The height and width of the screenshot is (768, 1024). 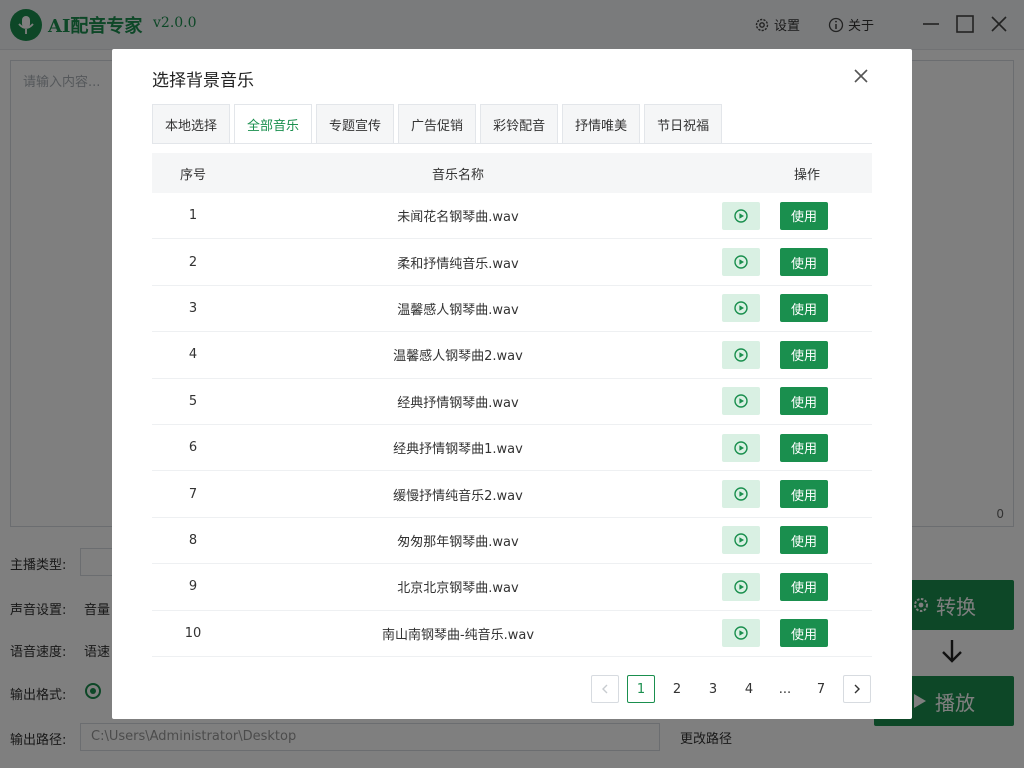 What do you see at coordinates (191, 123) in the screenshot?
I see `tab-0: 本地选择` at bounding box center [191, 123].